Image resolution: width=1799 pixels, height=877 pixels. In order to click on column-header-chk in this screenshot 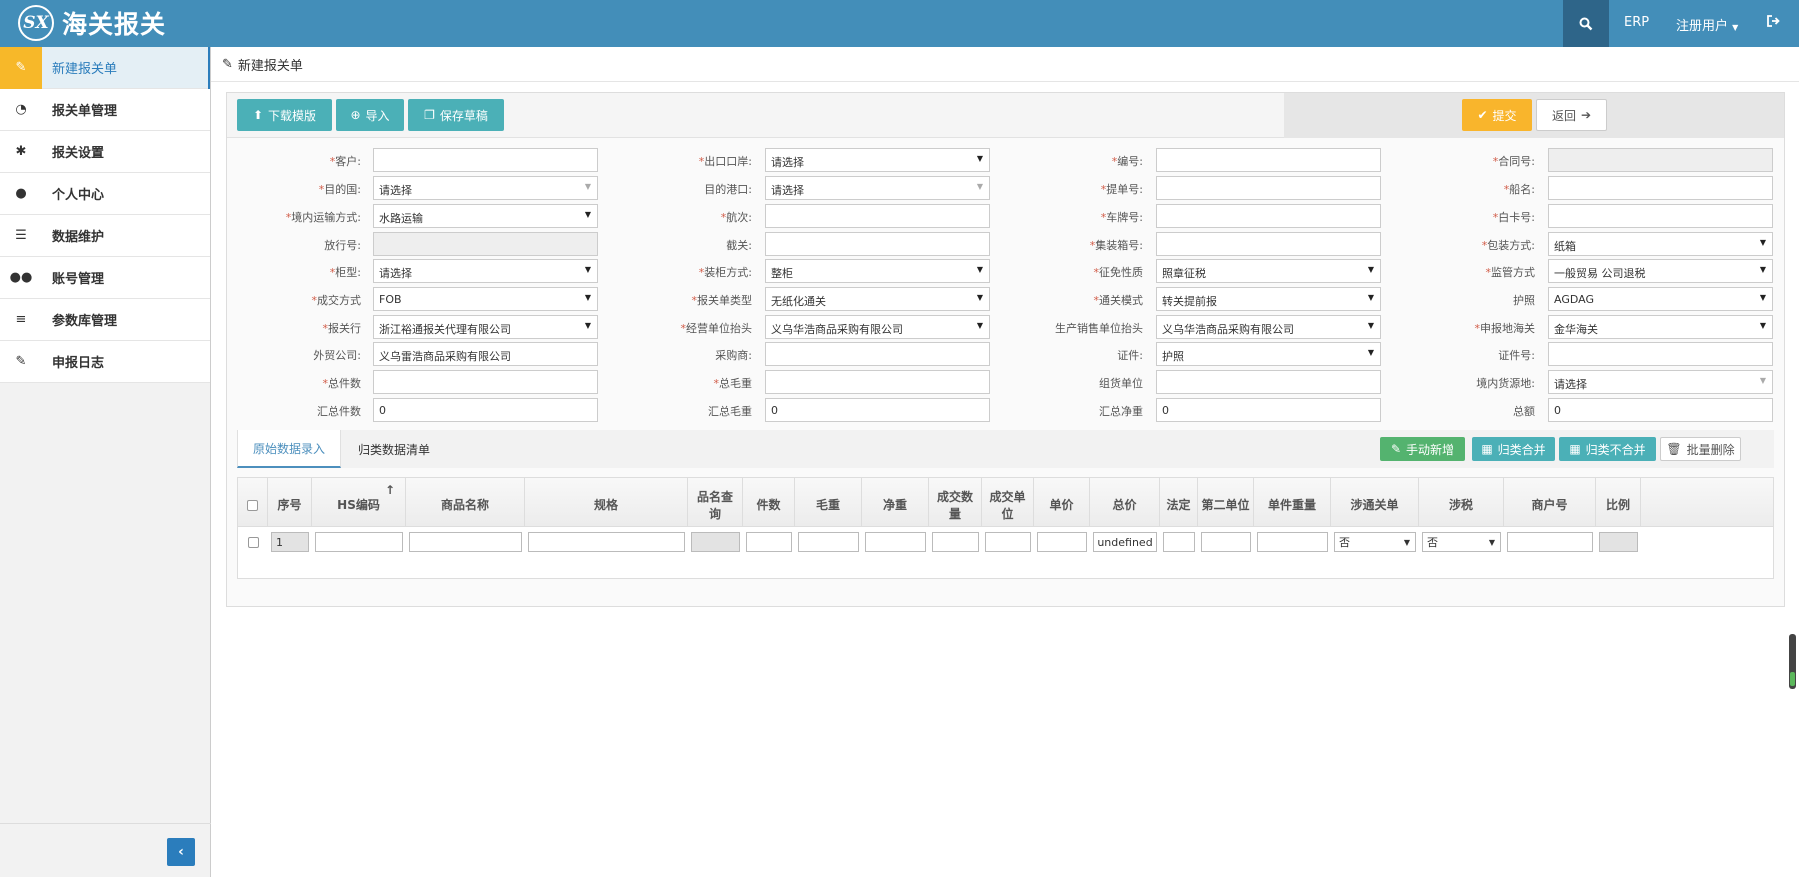, I will do `click(253, 502)`.